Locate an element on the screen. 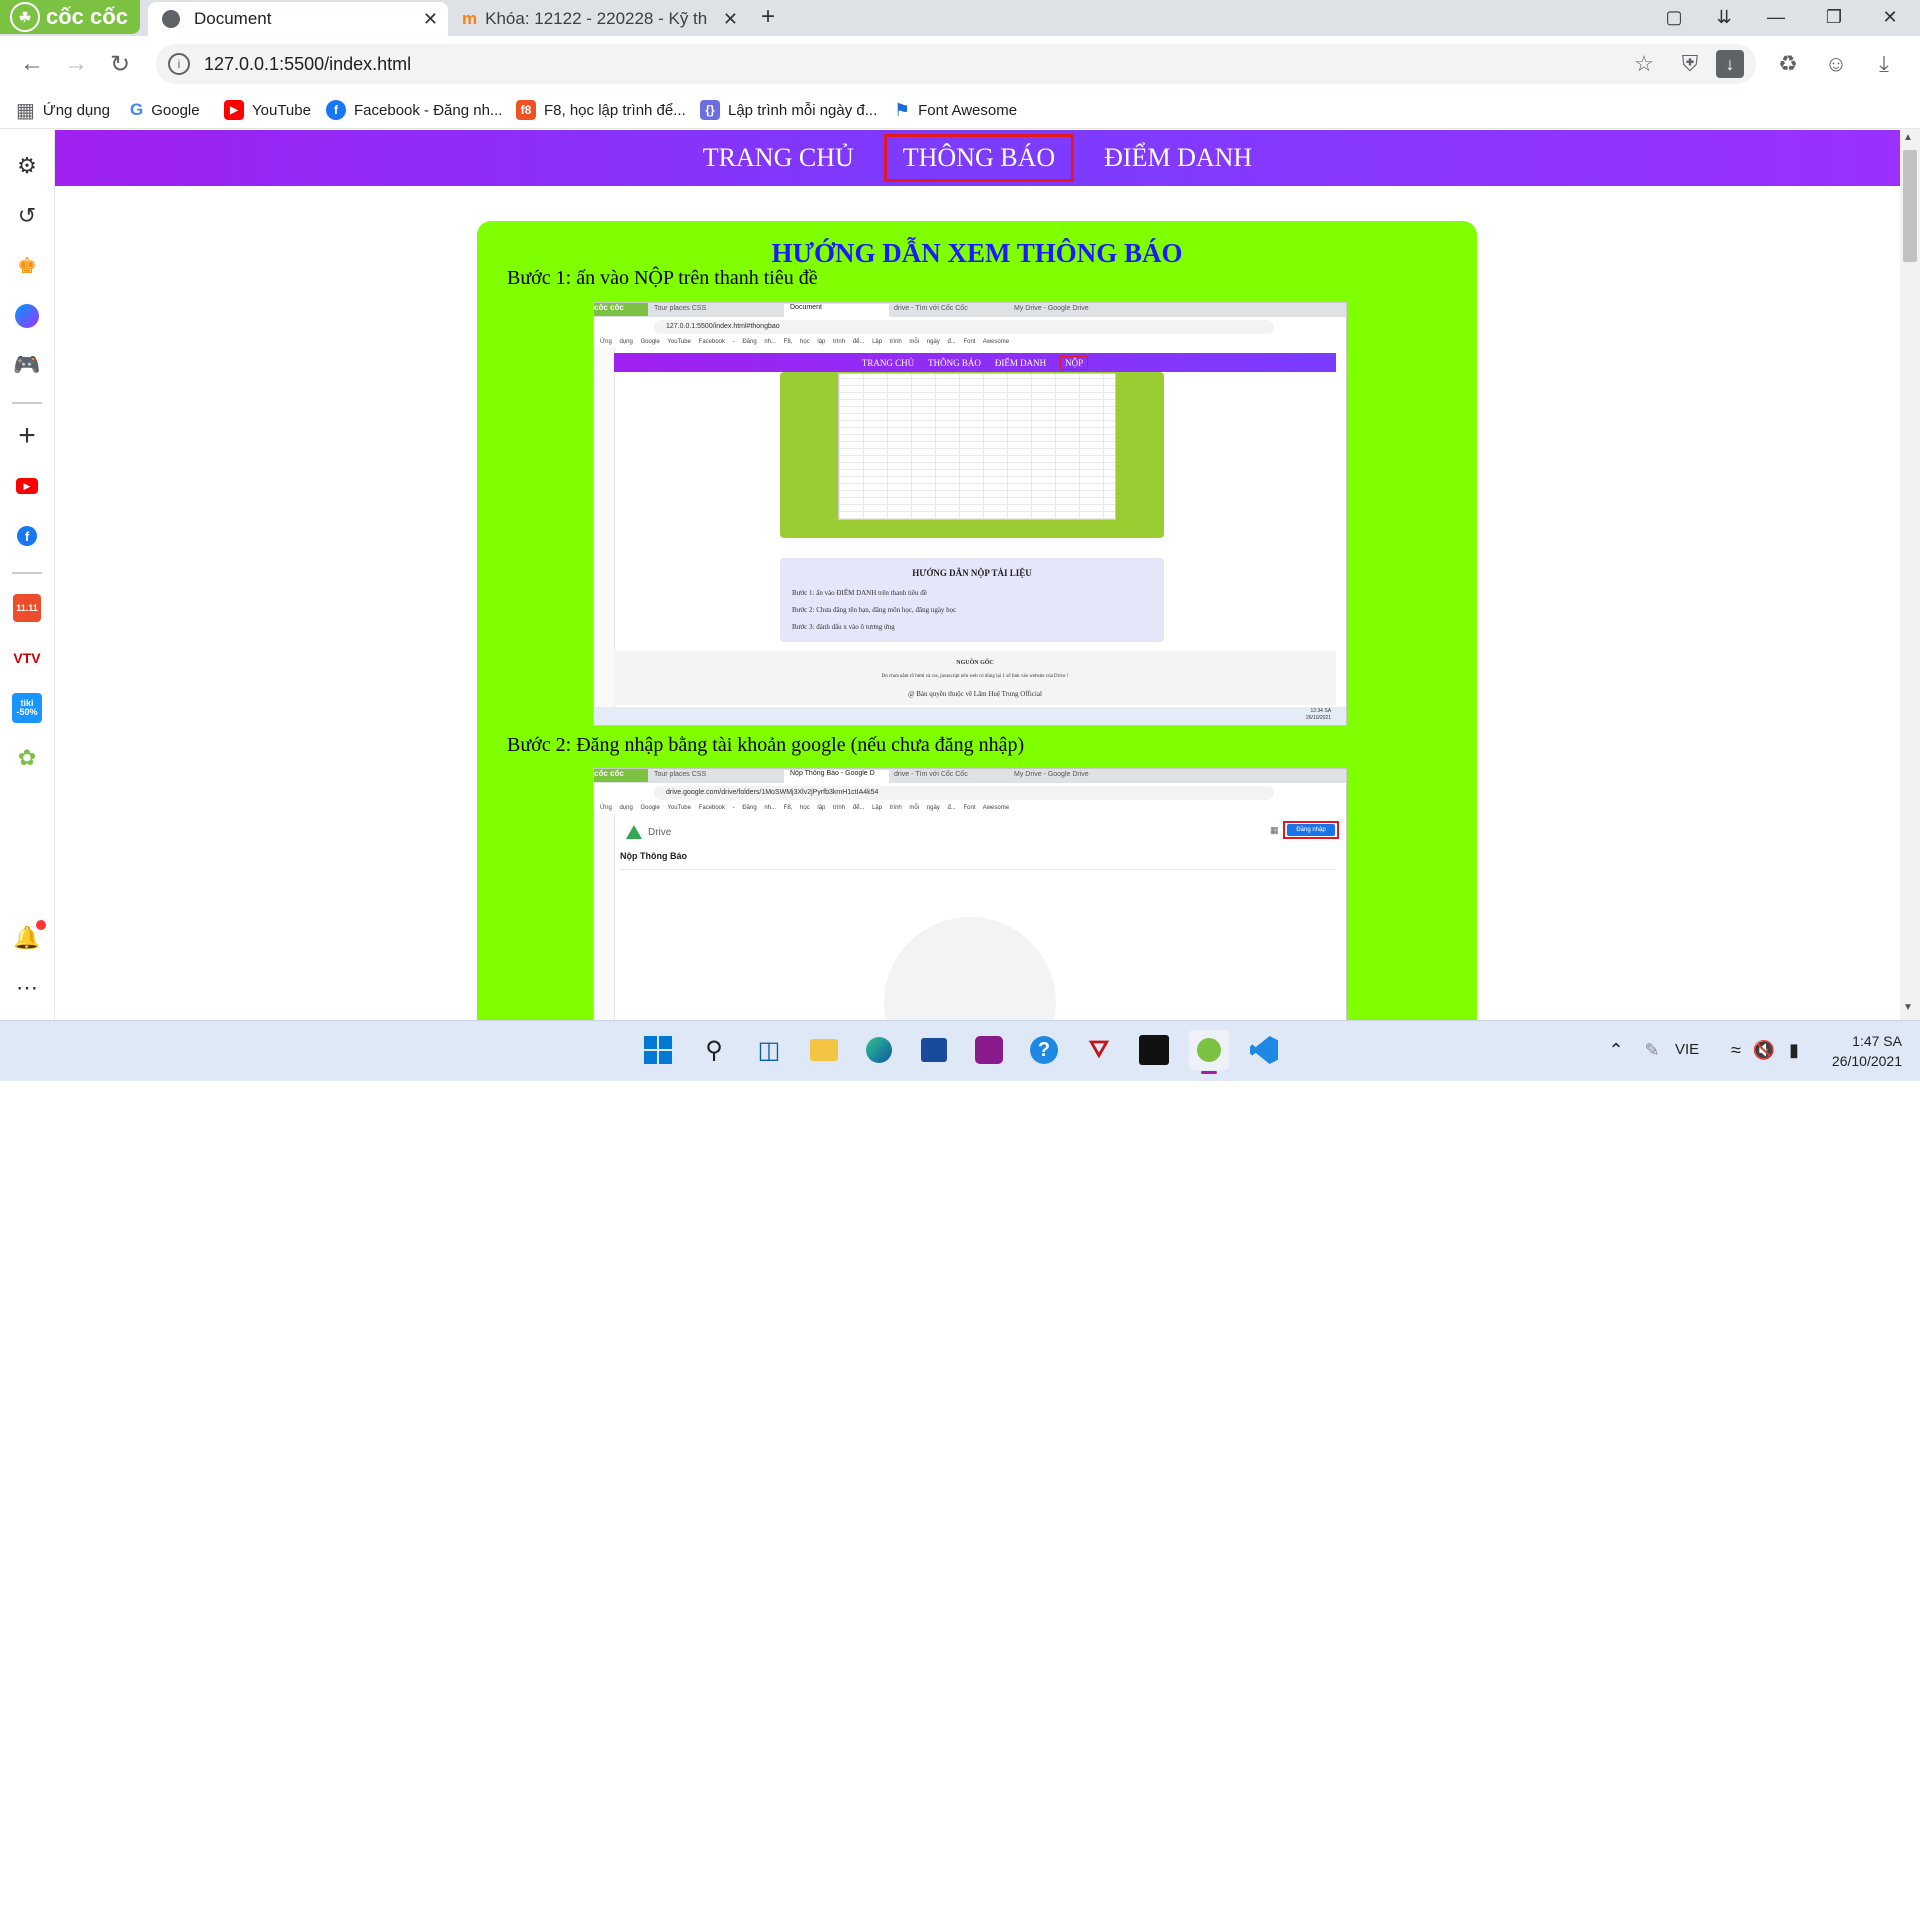  coccoc-menu-button: ☘ cốc cốc is located at coordinates (70, 17).